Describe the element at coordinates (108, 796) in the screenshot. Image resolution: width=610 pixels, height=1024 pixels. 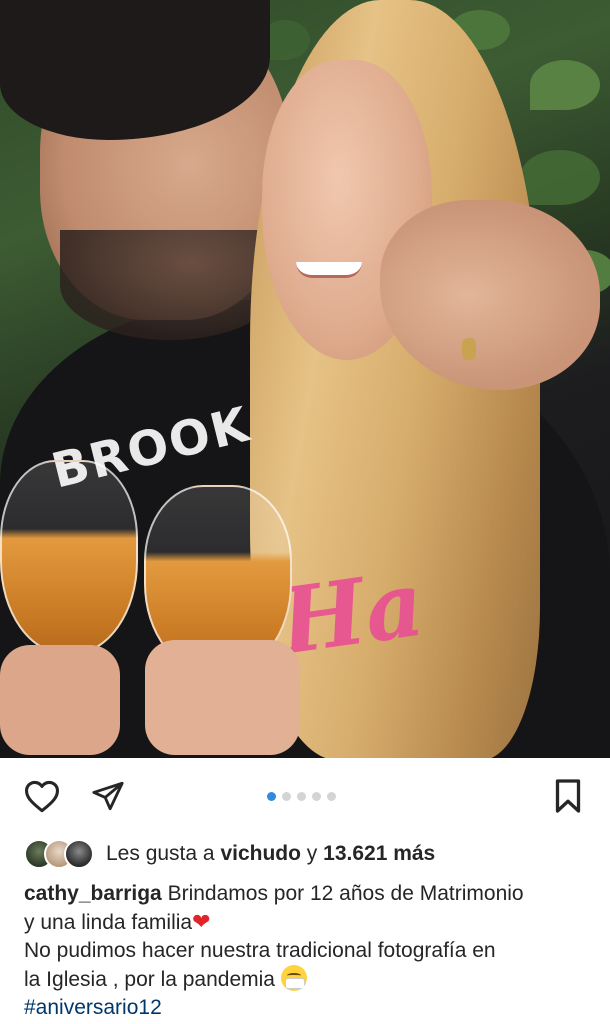
I see `paper-plane-icon` at that location.